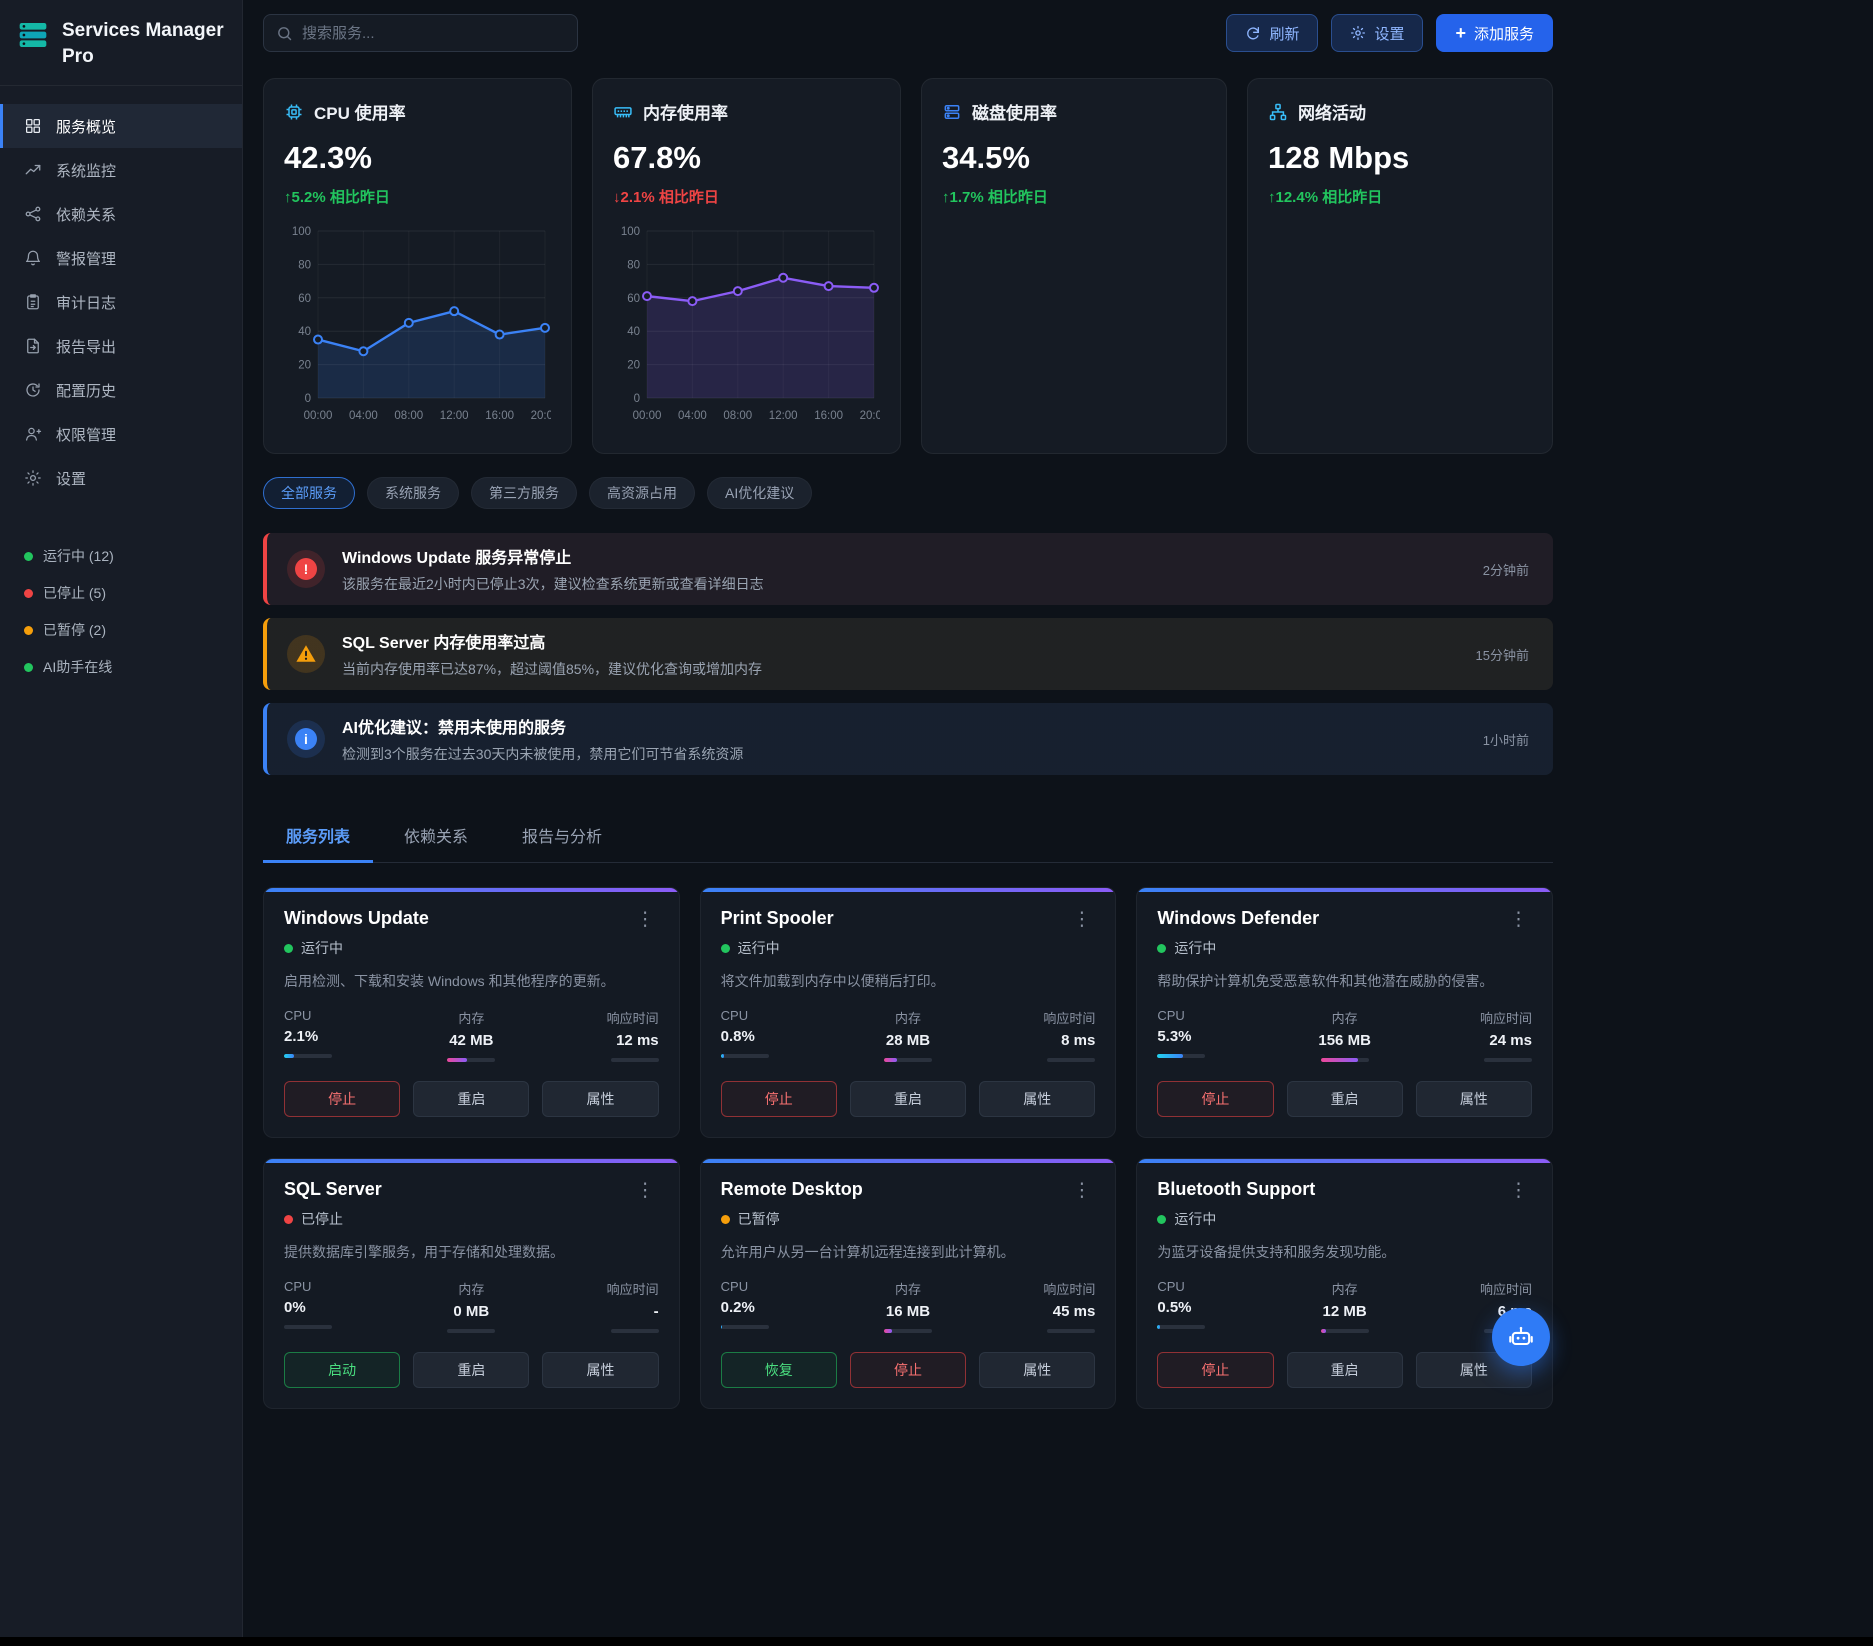  What do you see at coordinates (562, 838) in the screenshot?
I see `tab-reports: 报告与分析` at bounding box center [562, 838].